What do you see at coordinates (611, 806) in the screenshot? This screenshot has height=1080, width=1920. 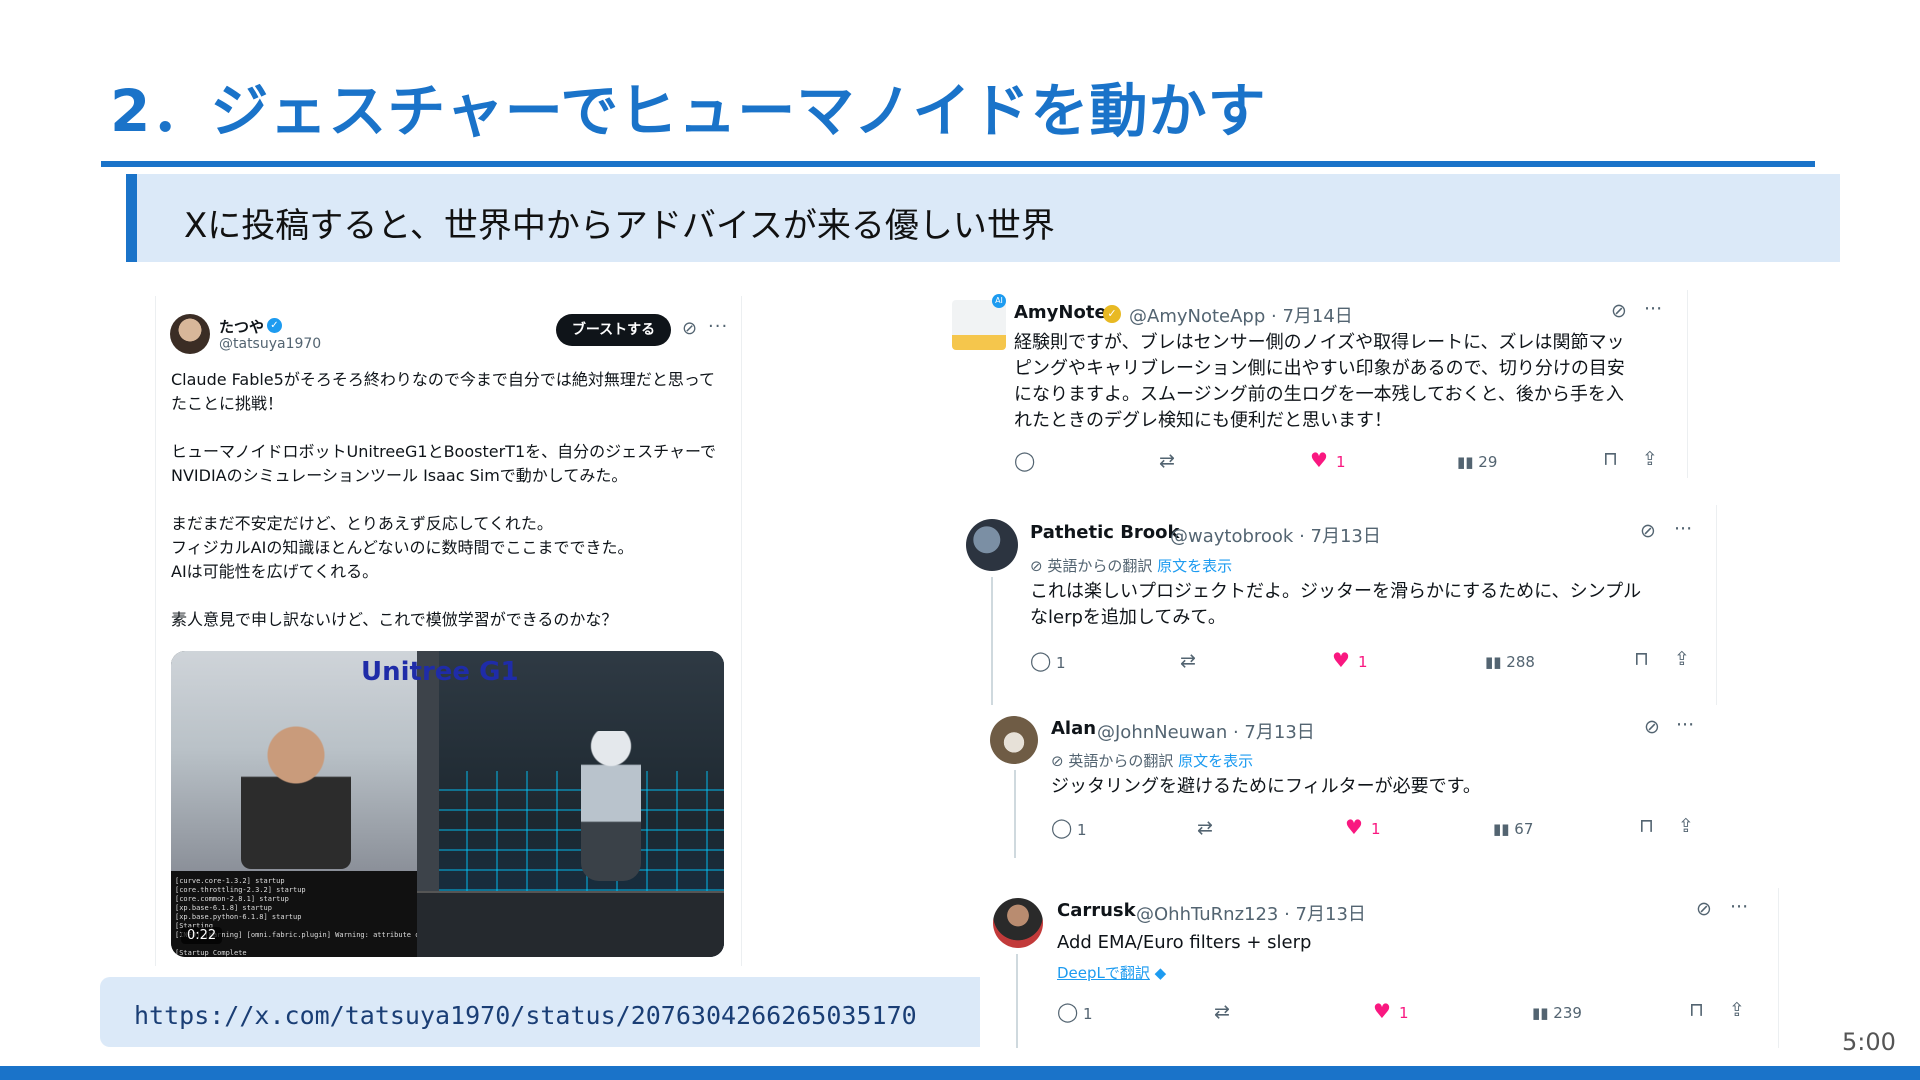 I see `robot-image` at bounding box center [611, 806].